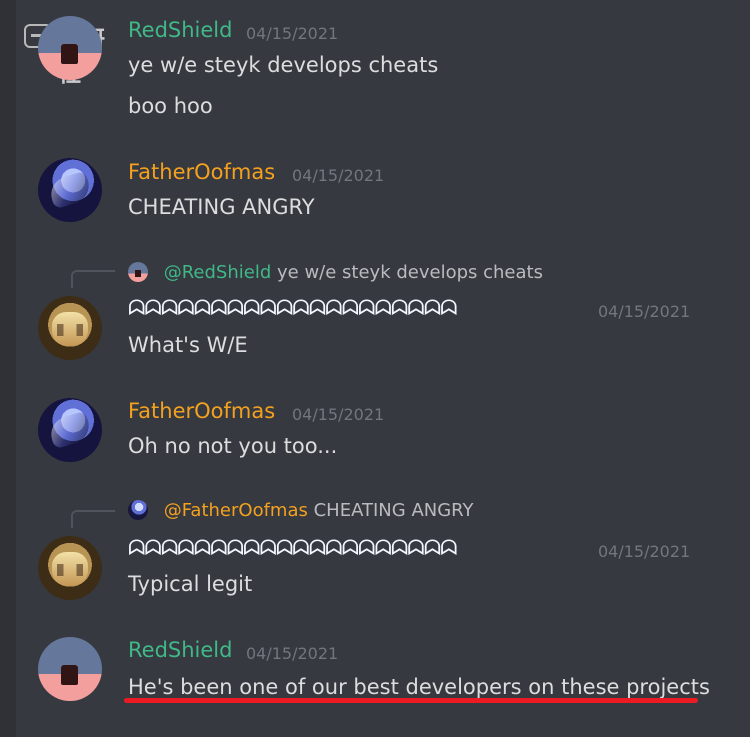 This screenshot has height=737, width=750. I want to click on reply-text: ye w/e steyk develops cheats, so click(410, 272).